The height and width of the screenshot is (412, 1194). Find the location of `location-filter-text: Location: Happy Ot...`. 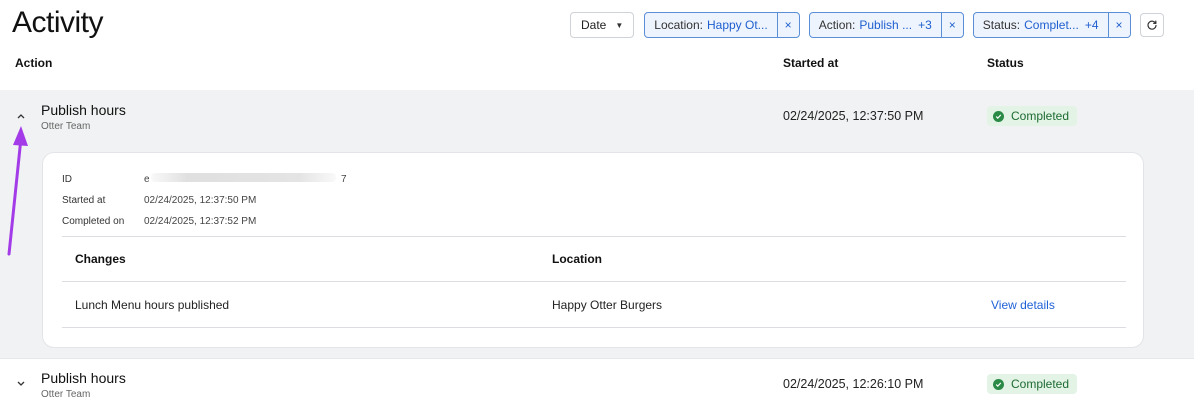

location-filter-text: Location: Happy Ot... is located at coordinates (710, 25).